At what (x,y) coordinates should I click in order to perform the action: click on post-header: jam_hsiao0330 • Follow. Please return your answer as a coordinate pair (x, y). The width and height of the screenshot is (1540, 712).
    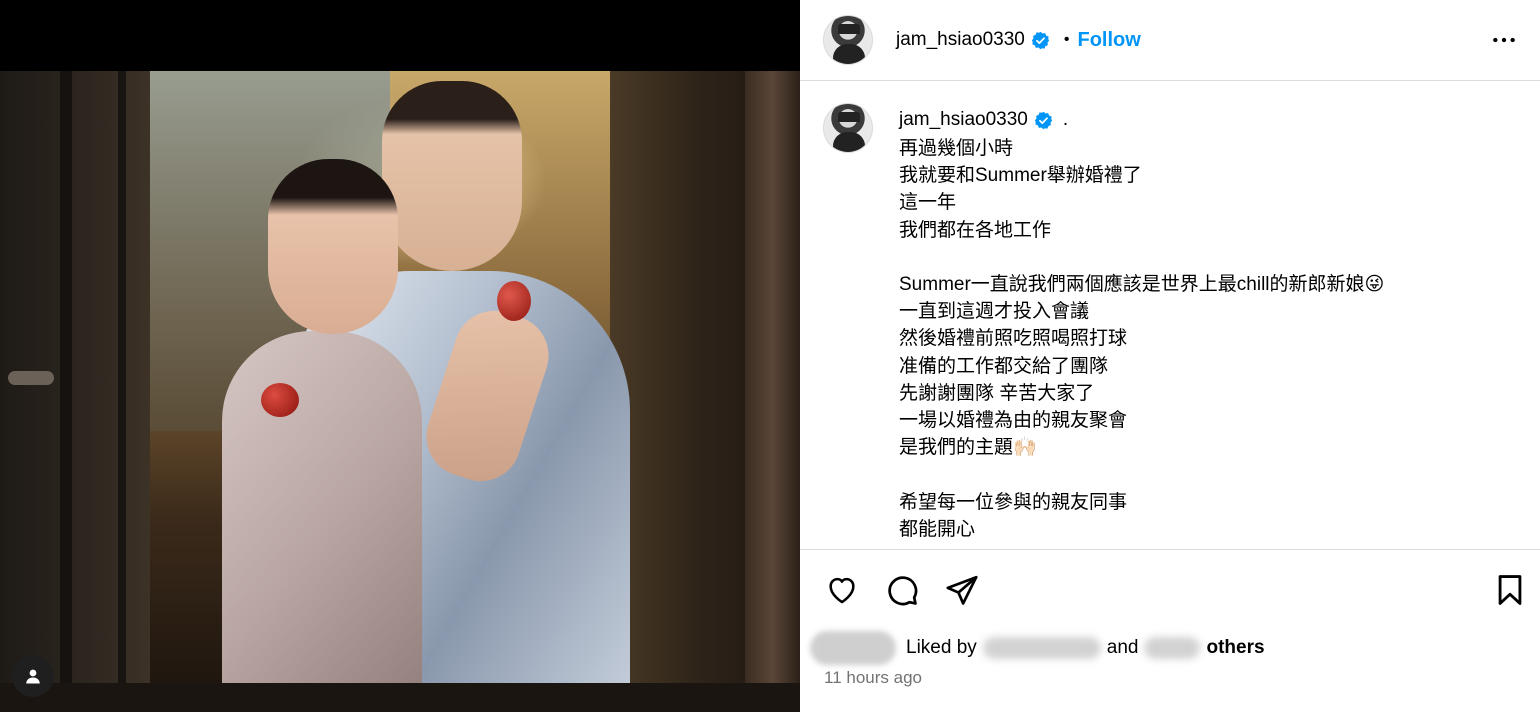
    Looking at the image, I should click on (1170, 40).